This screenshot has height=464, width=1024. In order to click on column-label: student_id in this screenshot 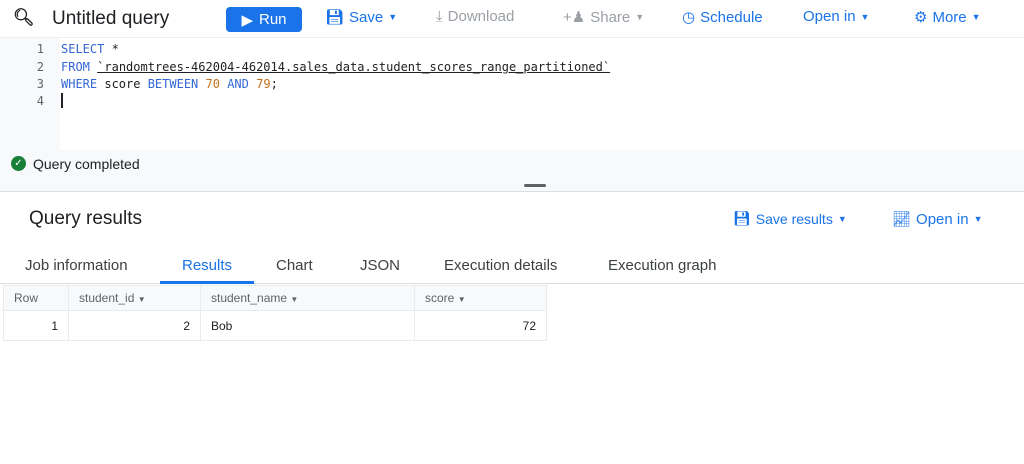, I will do `click(107, 298)`.